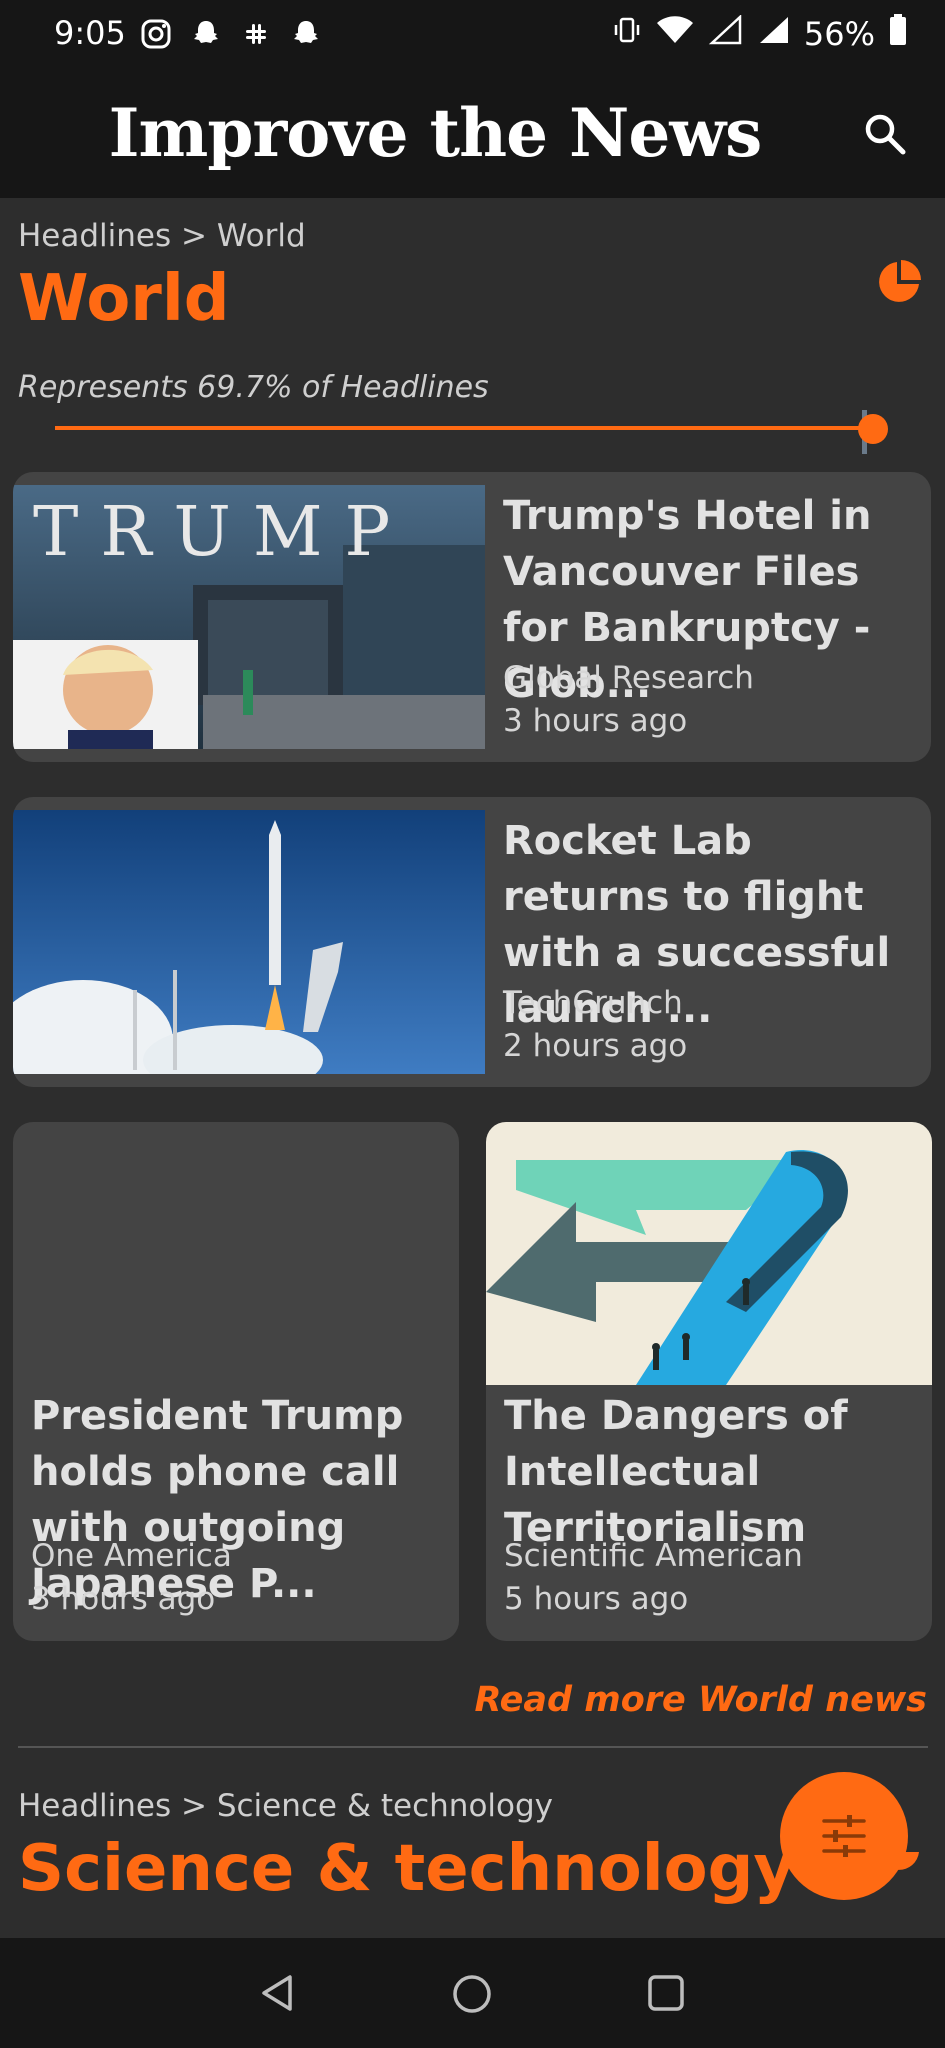 This screenshot has height=2048, width=945. Describe the element at coordinates (593, 1003) in the screenshot. I see `article-source: TechCrunch` at that location.